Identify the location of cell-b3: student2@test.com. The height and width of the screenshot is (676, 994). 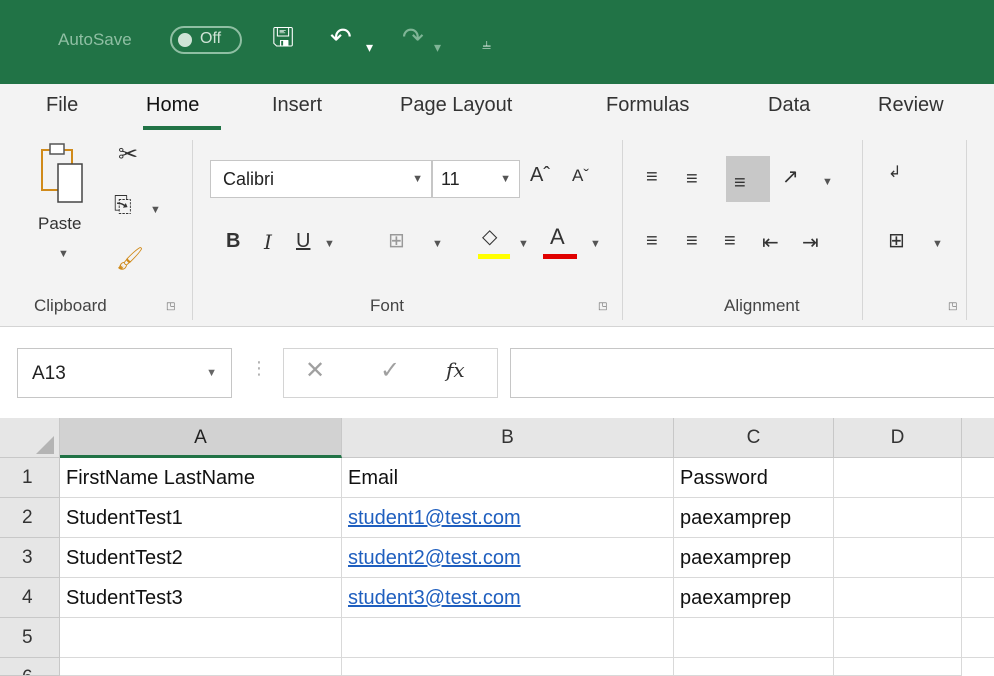
(508, 558).